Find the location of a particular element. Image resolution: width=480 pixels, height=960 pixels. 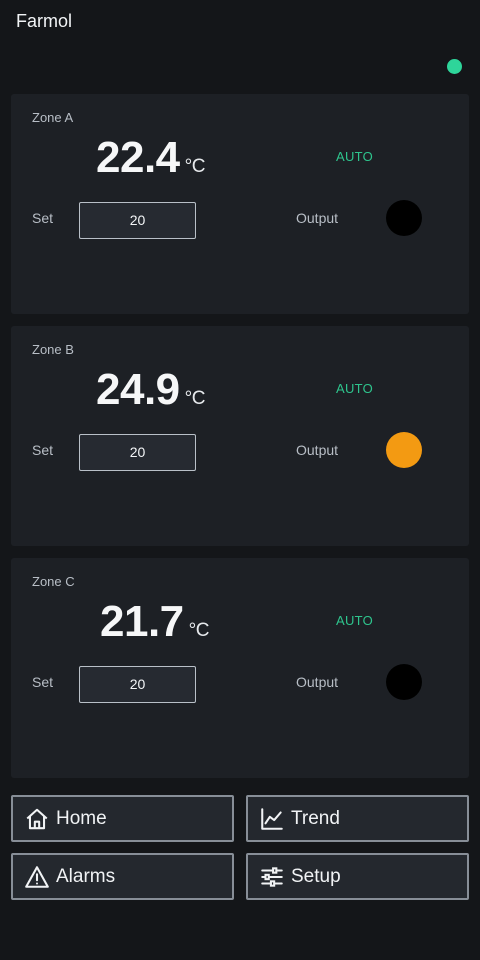

connection-status-indicator is located at coordinates (454, 66).